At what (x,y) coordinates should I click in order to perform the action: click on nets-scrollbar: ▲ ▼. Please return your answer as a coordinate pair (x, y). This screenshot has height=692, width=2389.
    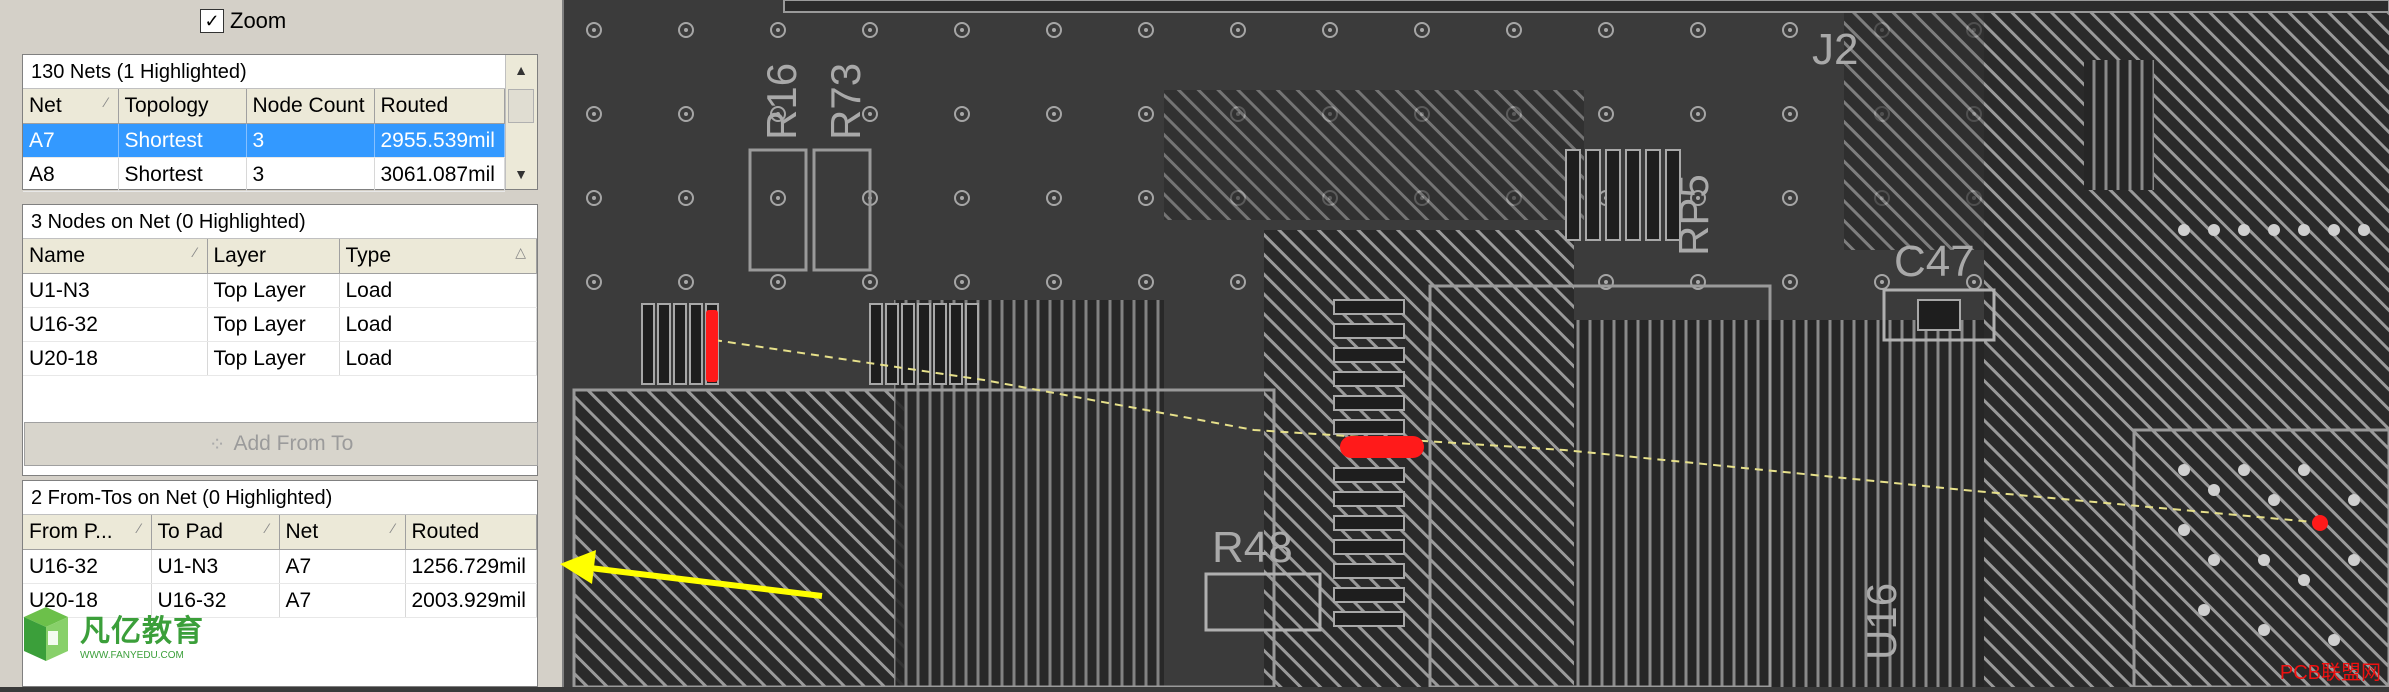
    Looking at the image, I should click on (521, 122).